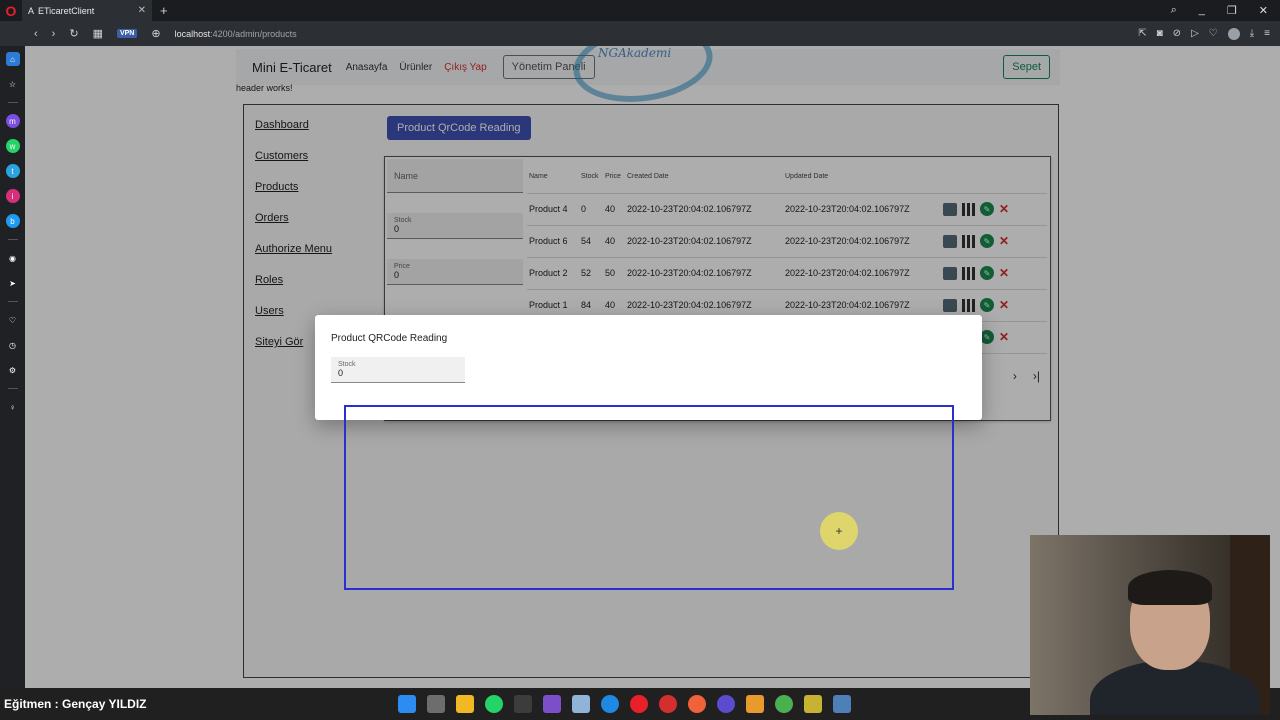 The image size is (1280, 720). I want to click on instructor-caption: Eğitmen : Gençay YILDIZ, so click(75, 704).